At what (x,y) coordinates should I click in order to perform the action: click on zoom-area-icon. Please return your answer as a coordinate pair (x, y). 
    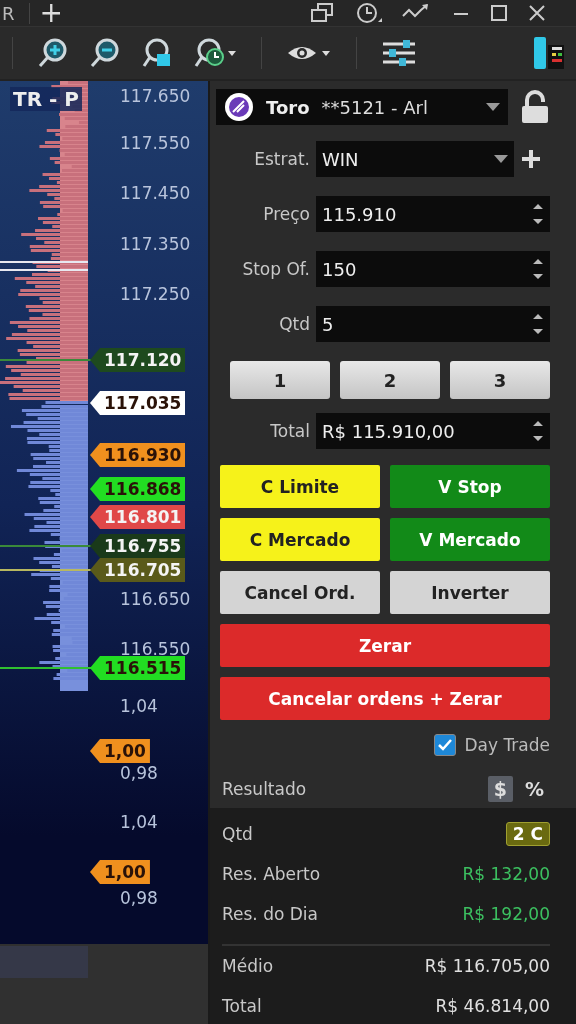
    Looking at the image, I should click on (157, 53).